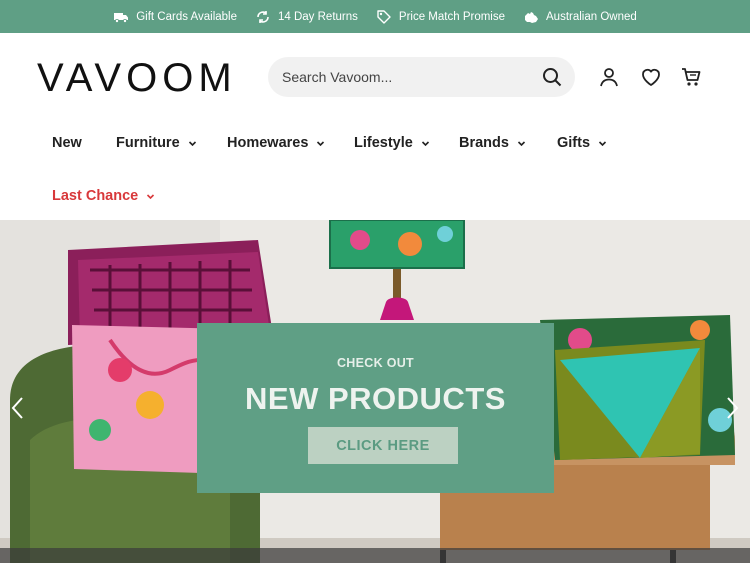  I want to click on search-bar, so click(421, 77).